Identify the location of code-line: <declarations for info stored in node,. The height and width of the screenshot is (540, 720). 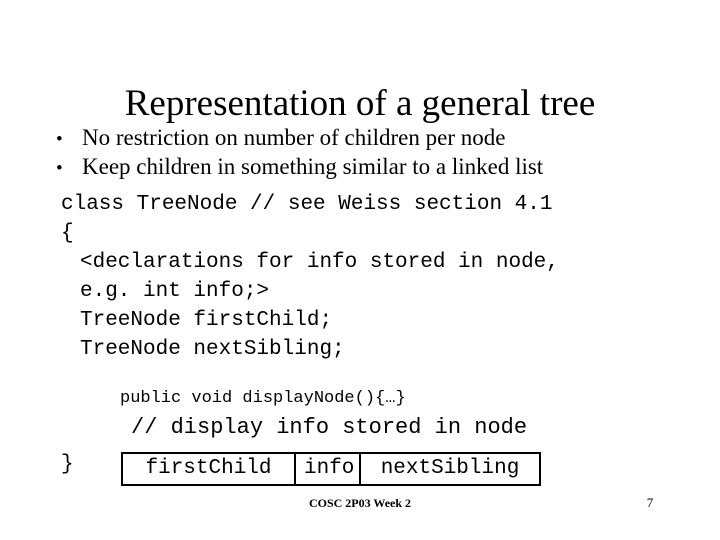
(319, 262).